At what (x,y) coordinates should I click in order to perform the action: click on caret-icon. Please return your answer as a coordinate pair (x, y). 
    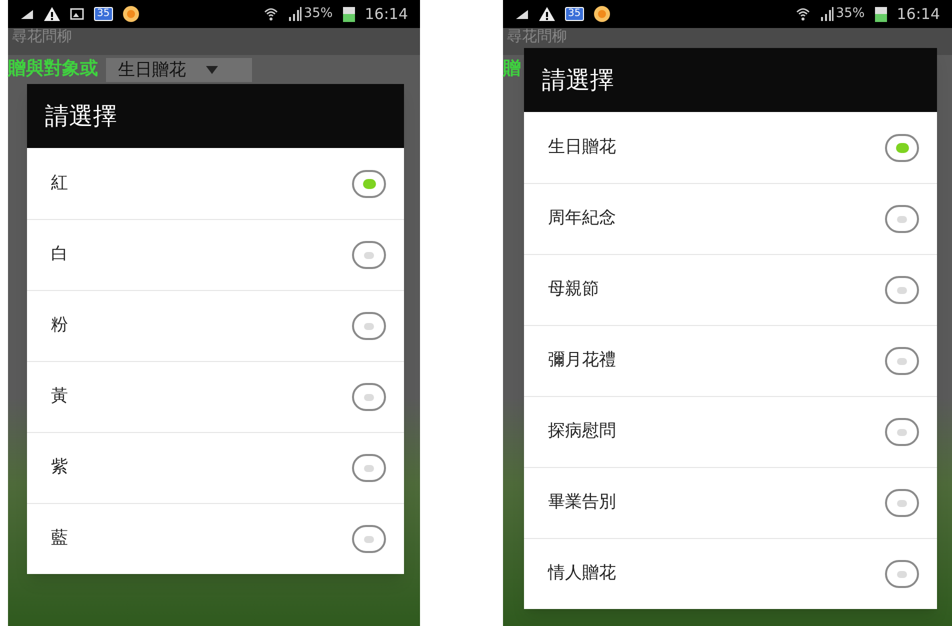
    Looking at the image, I should click on (212, 70).